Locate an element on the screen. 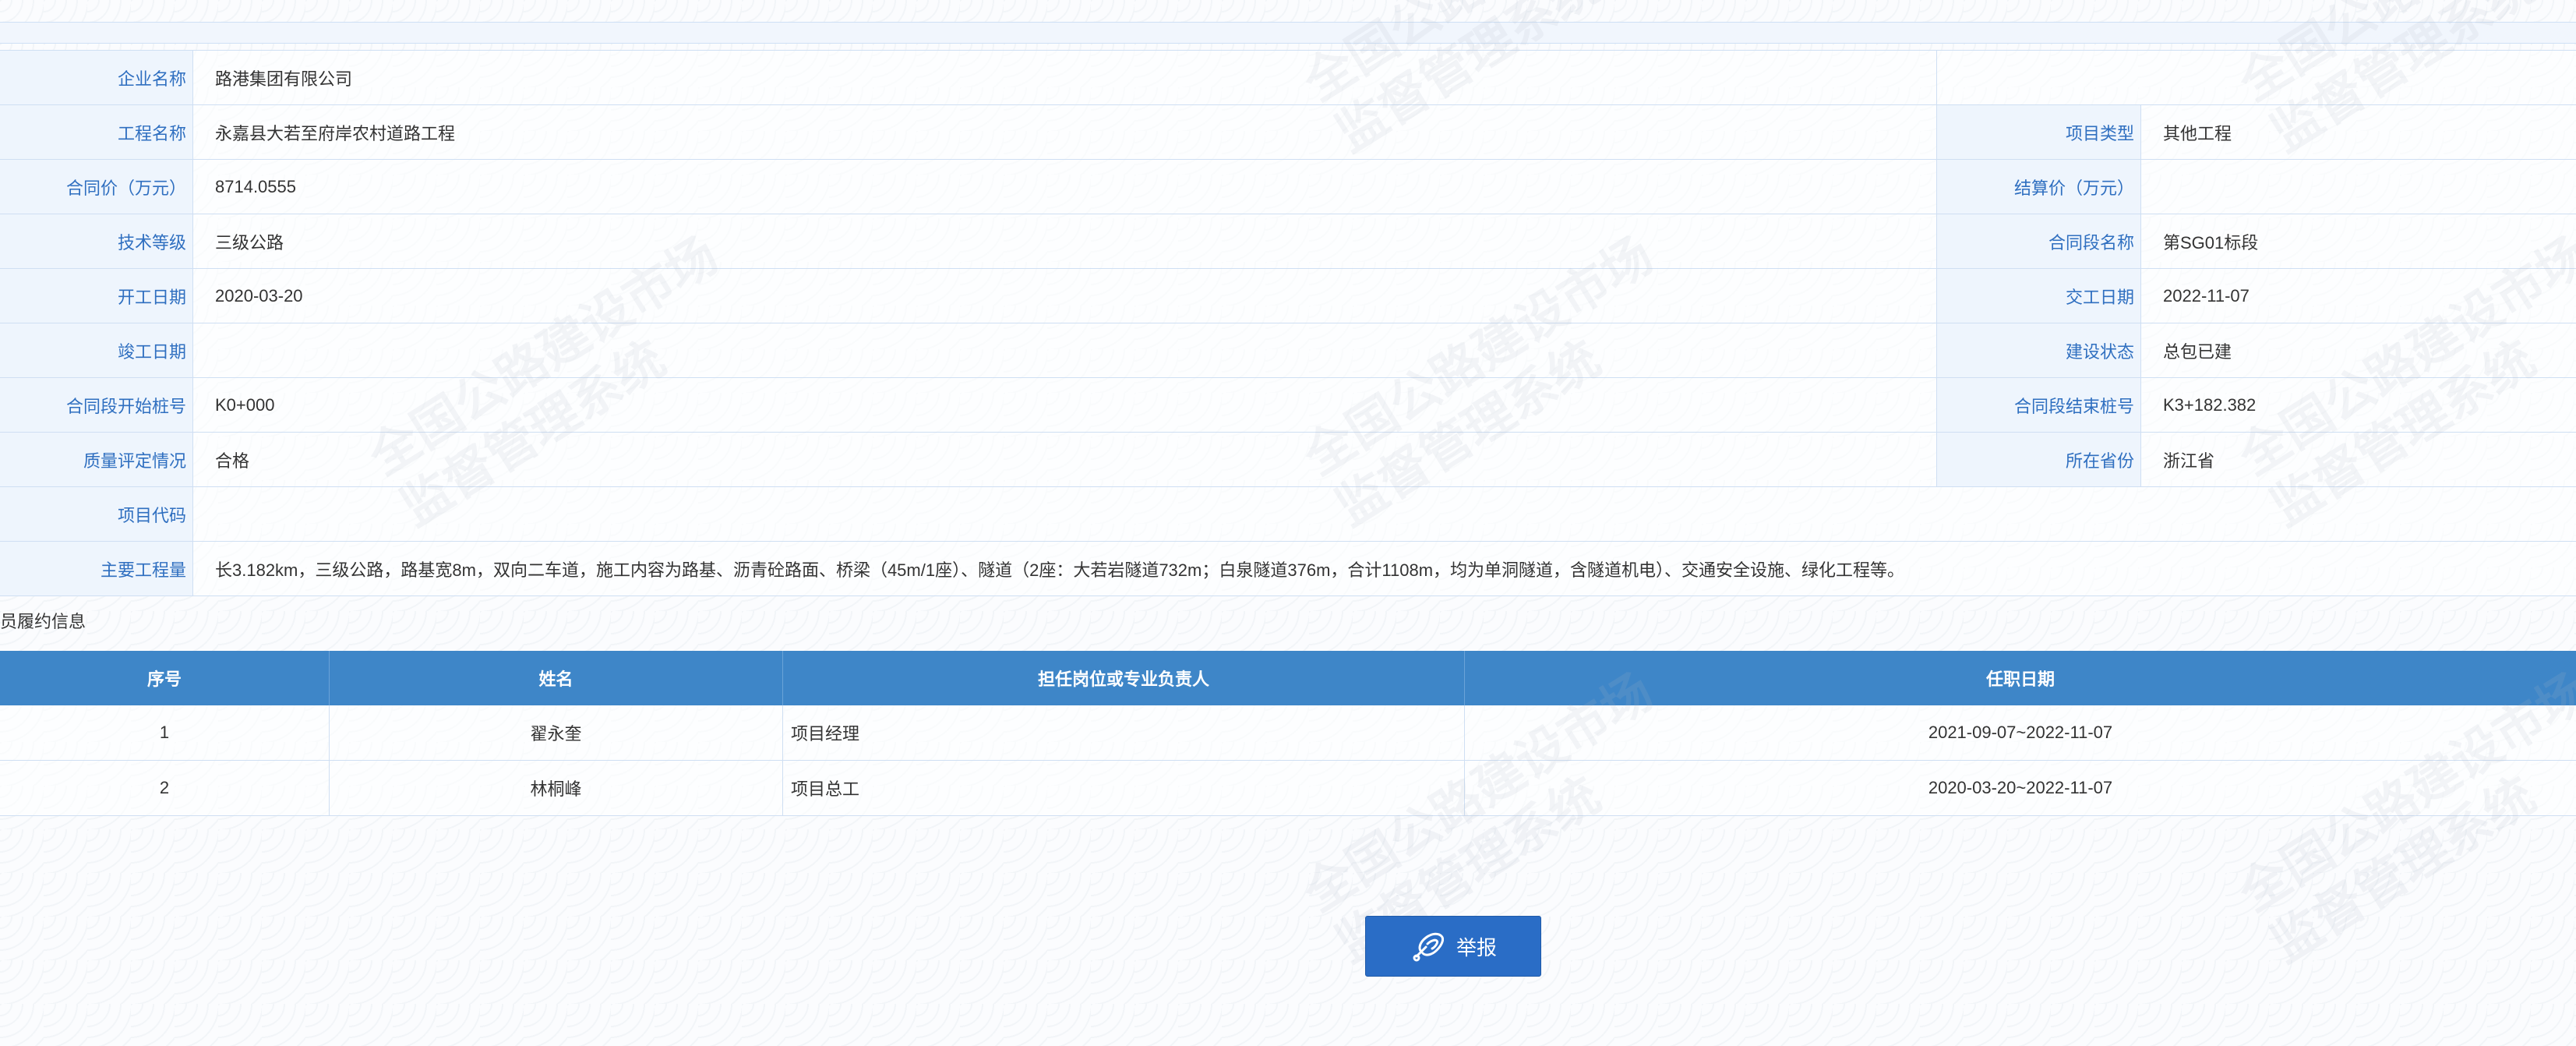  personnel-table-header: 序号 姓名 担任岗位或专业负责人 任职日期 is located at coordinates (1288, 678).